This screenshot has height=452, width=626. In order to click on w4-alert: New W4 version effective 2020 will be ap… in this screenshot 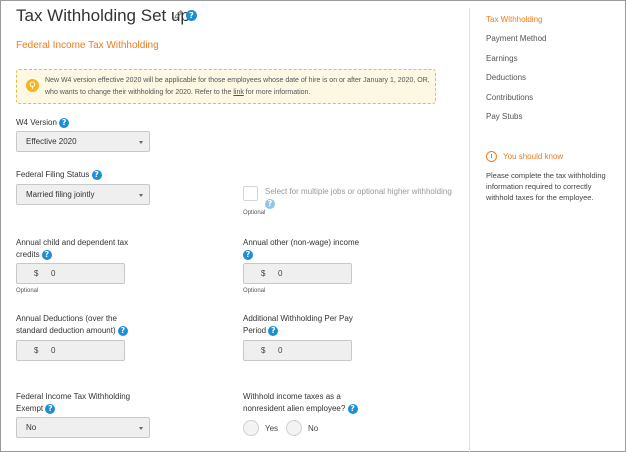, I will do `click(226, 86)`.